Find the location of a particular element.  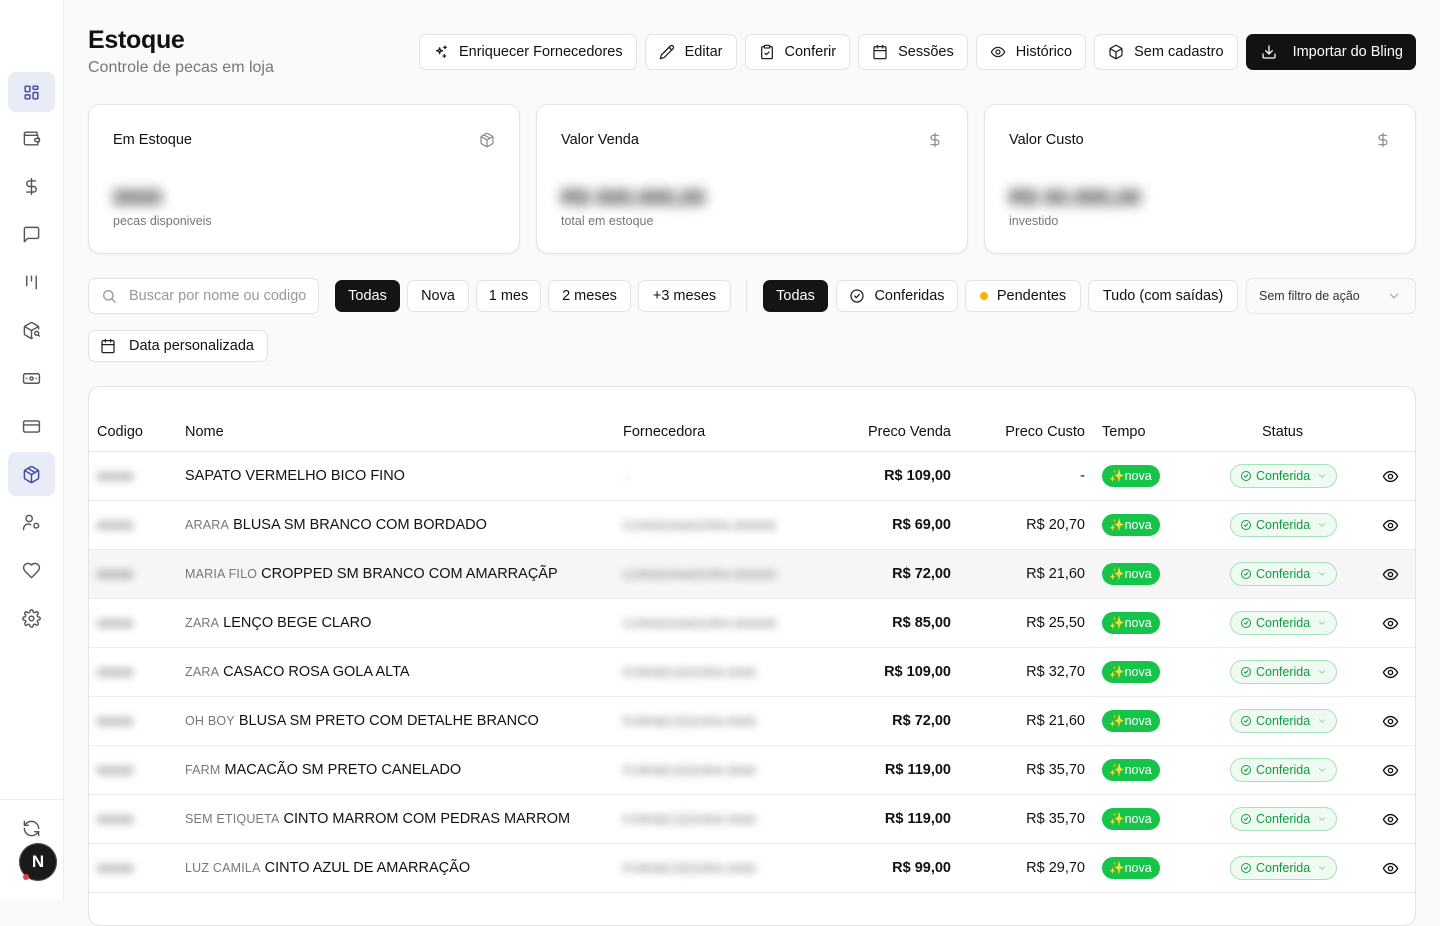

age-filter-1-month: 1 mes is located at coordinates (508, 296).